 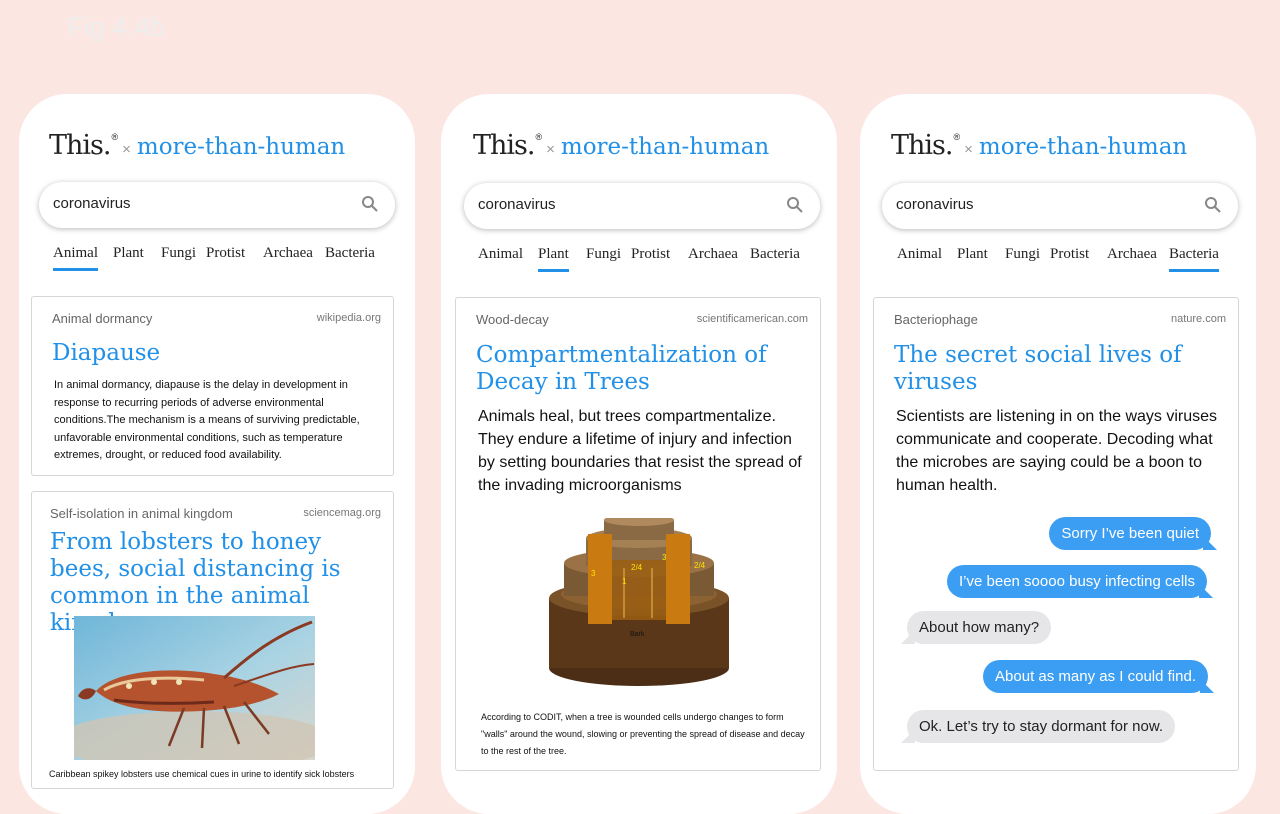 I want to click on lobster-photo, so click(x=194, y=693).